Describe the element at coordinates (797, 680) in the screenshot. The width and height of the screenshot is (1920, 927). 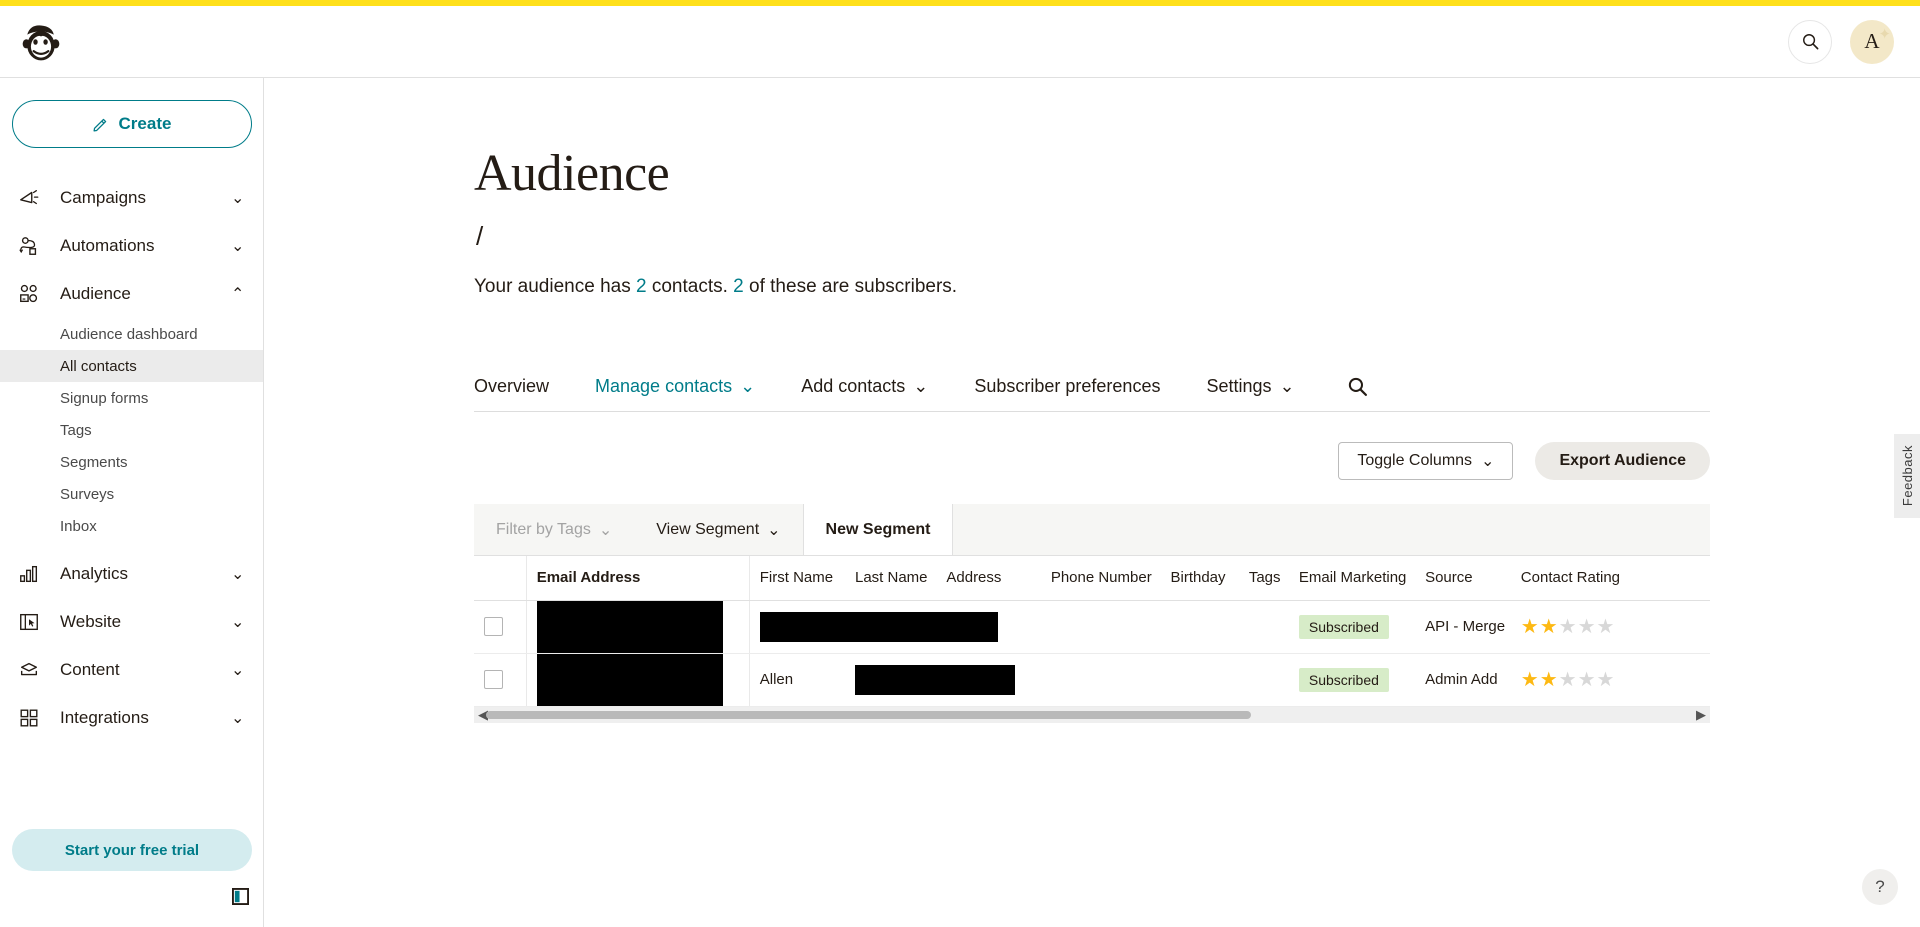
I see `cell-first-name: Allen` at that location.